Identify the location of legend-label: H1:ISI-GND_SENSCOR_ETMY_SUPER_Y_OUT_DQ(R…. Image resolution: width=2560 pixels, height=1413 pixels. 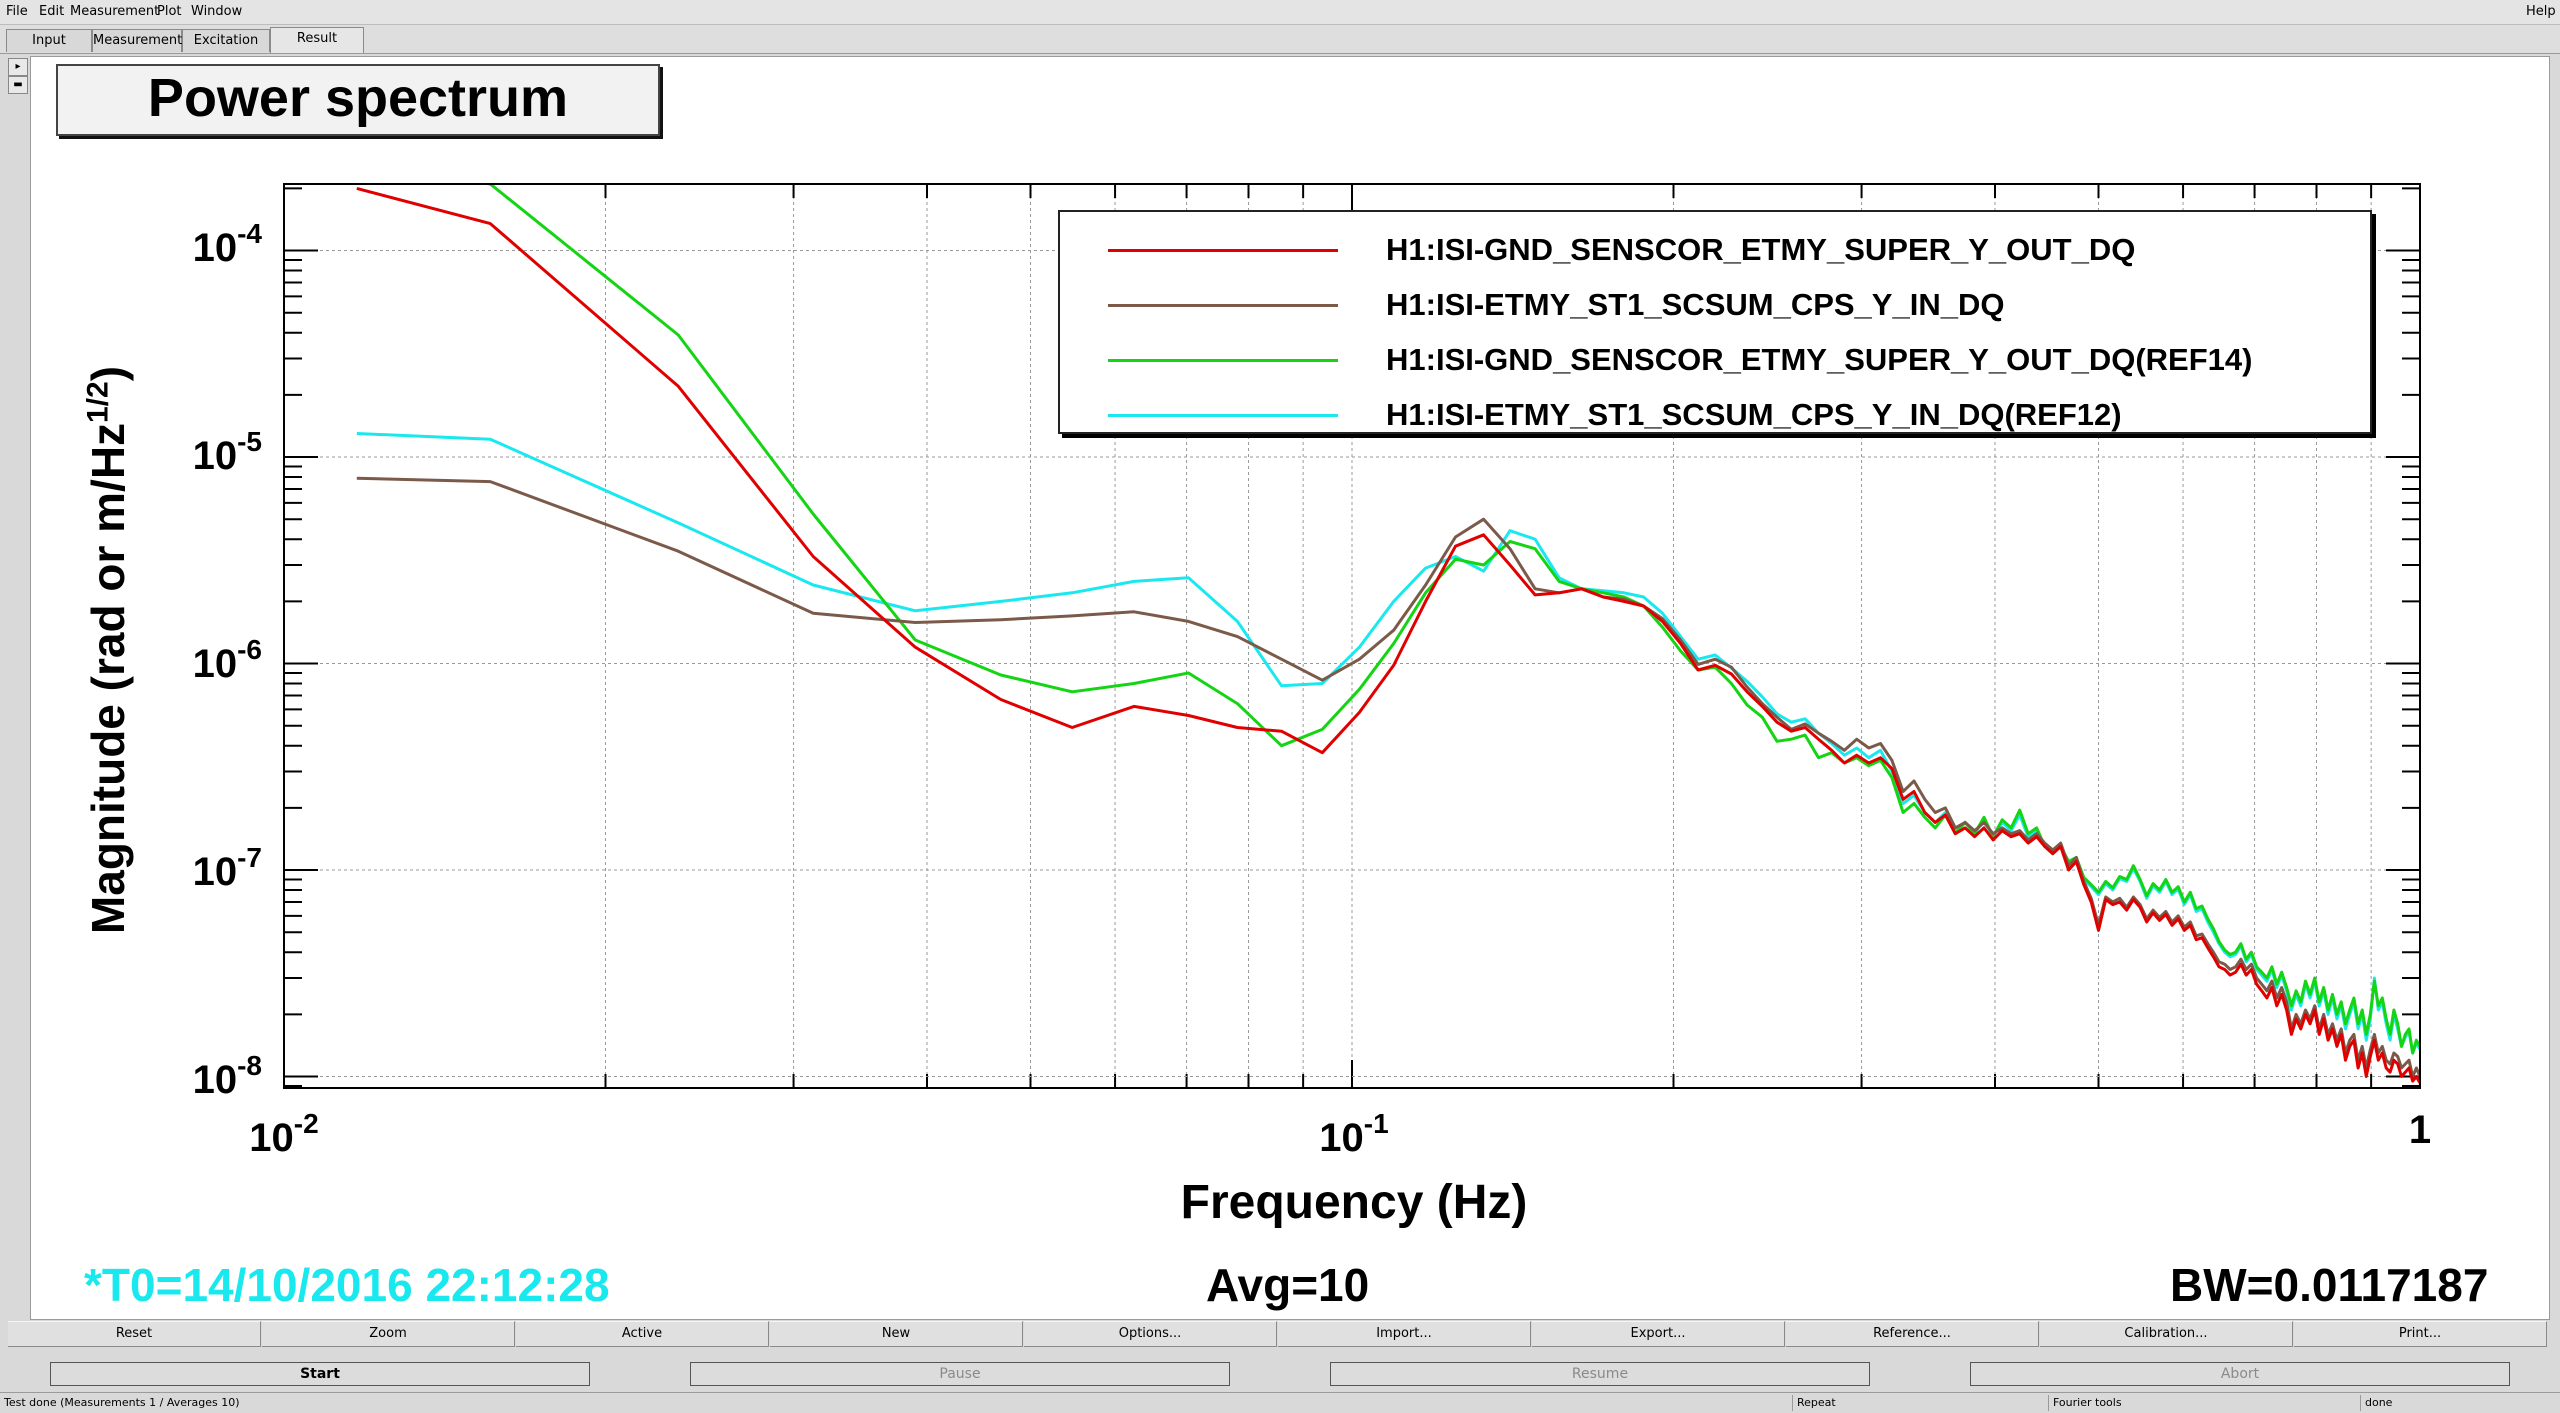
(1819, 359).